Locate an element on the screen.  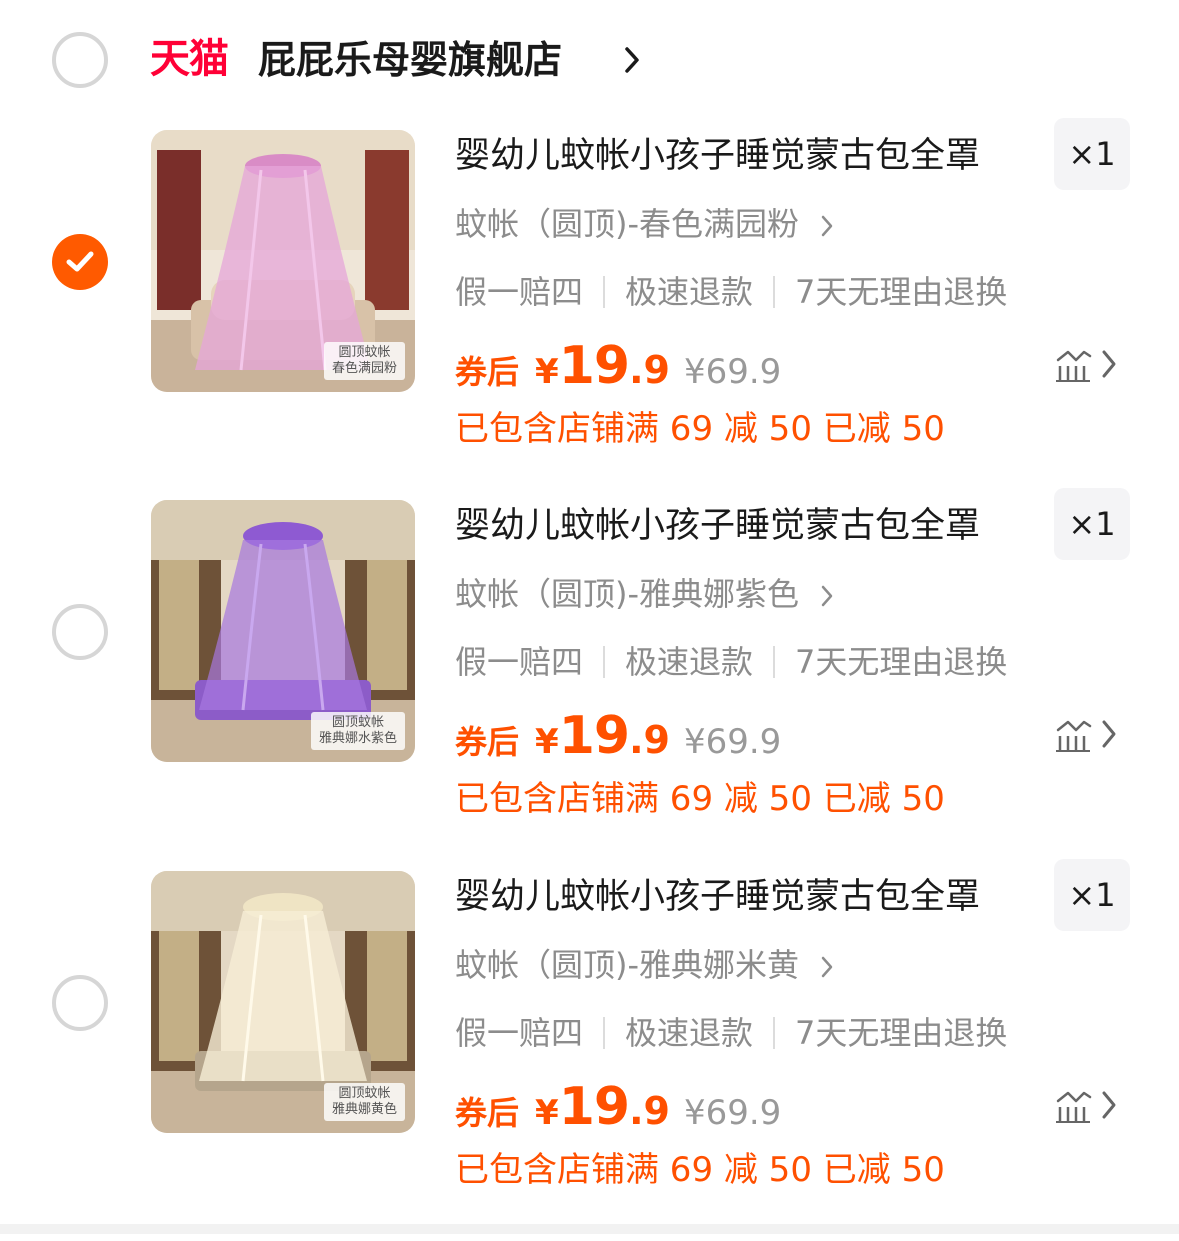
product-image: 圆顶蚊帐 雅典娜水紫色 is located at coordinates (283, 631).